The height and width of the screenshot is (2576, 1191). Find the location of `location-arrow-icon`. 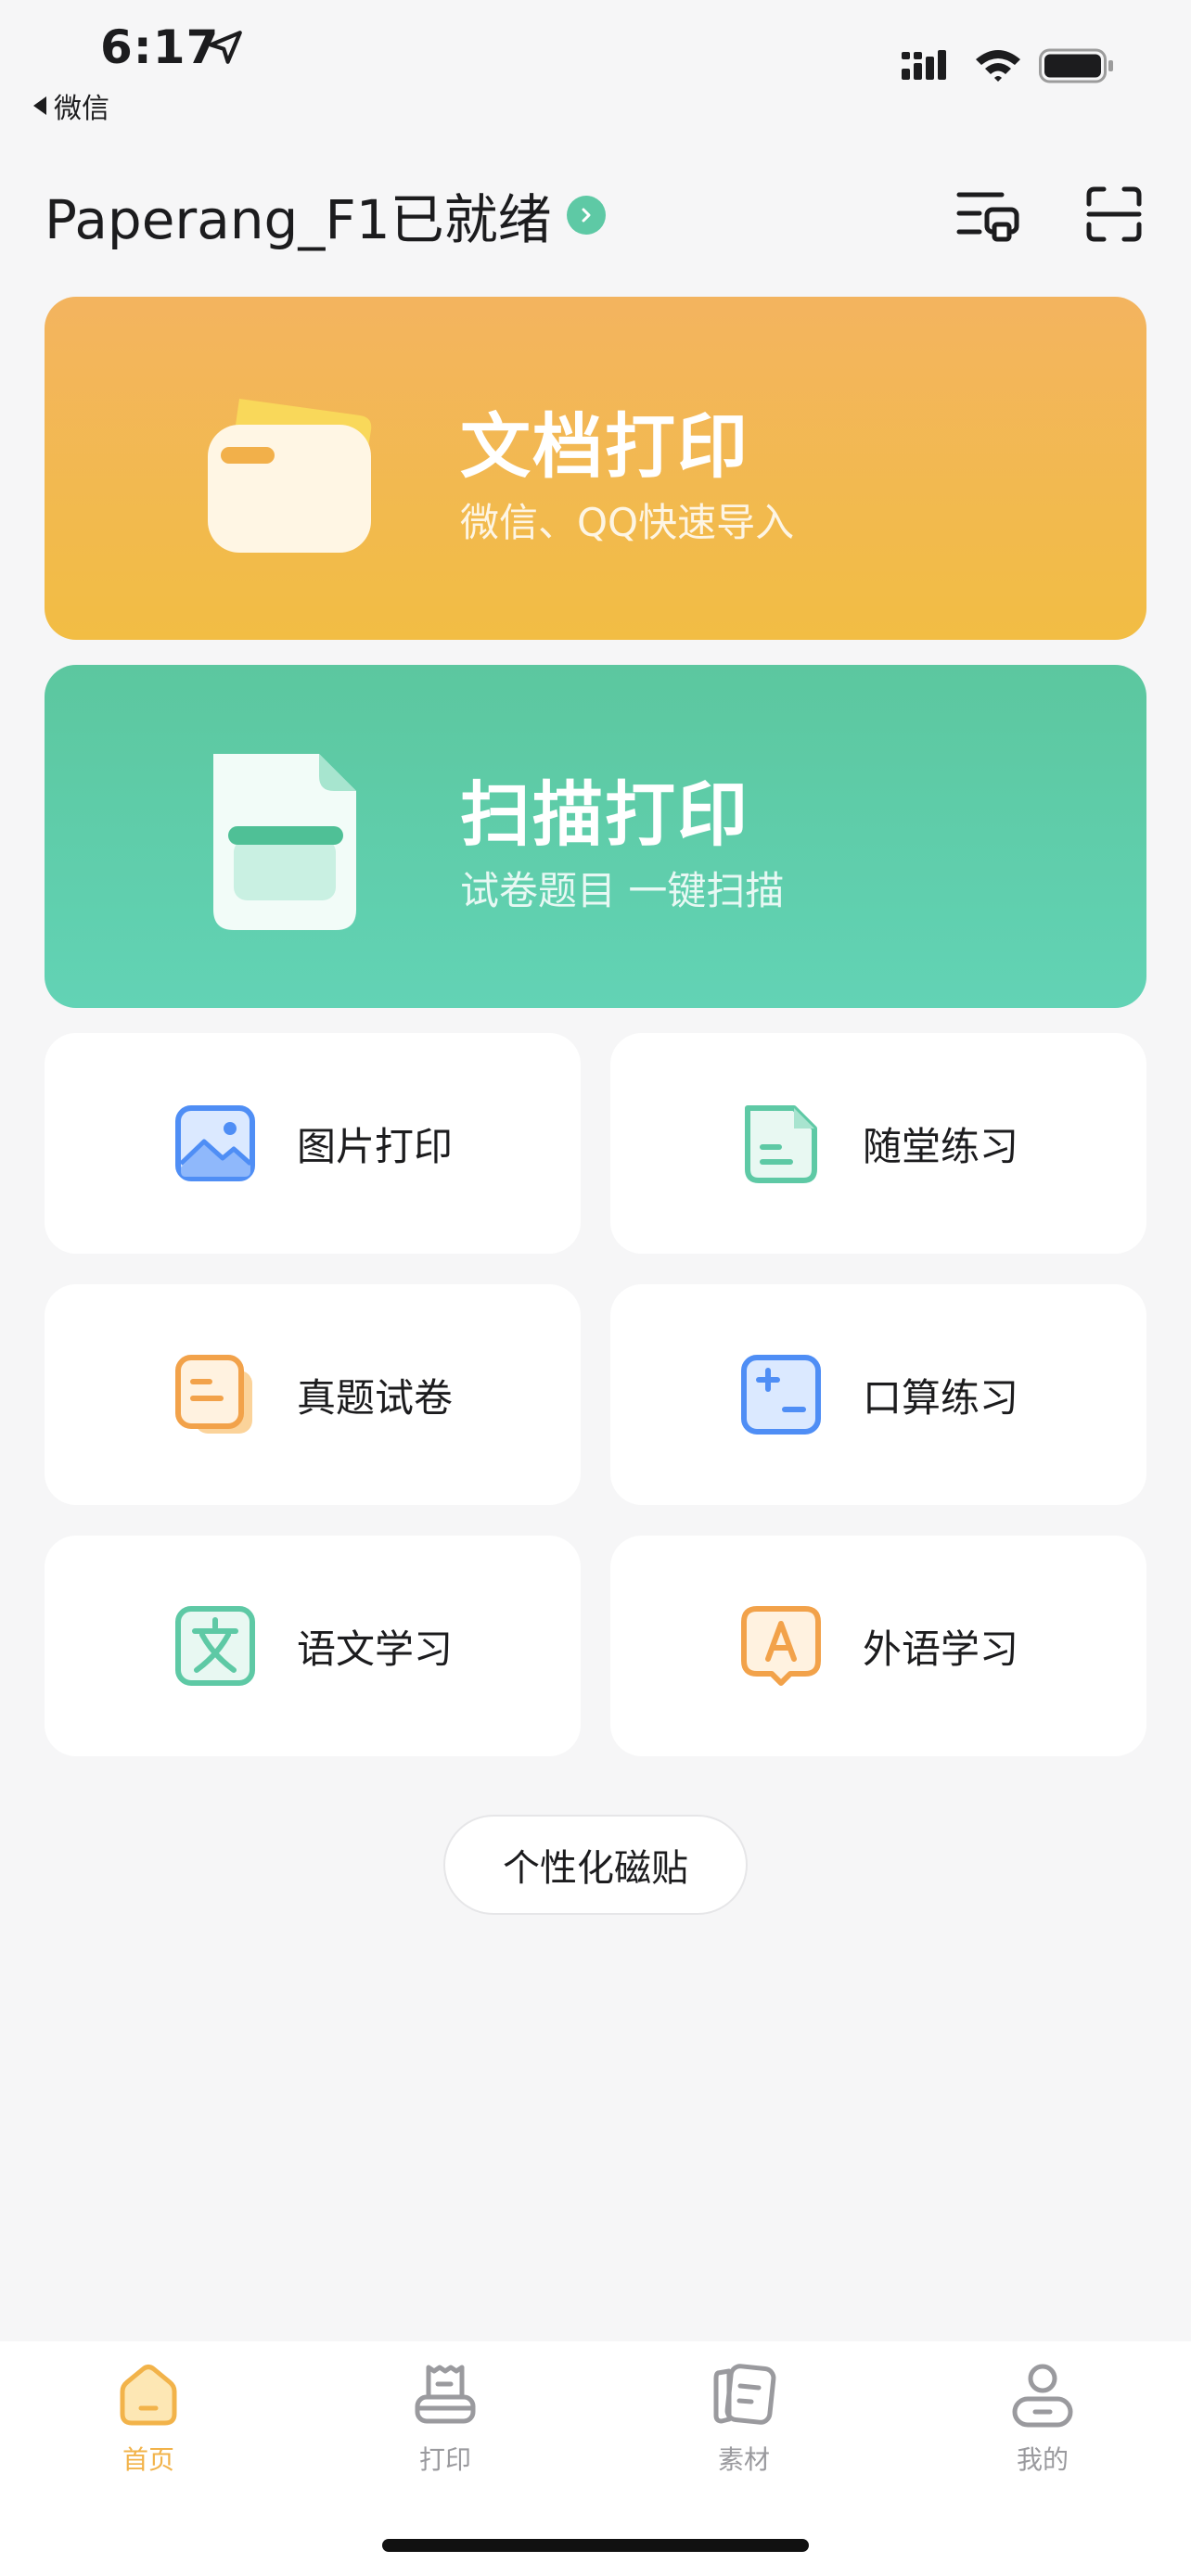

location-arrow-icon is located at coordinates (225, 47).